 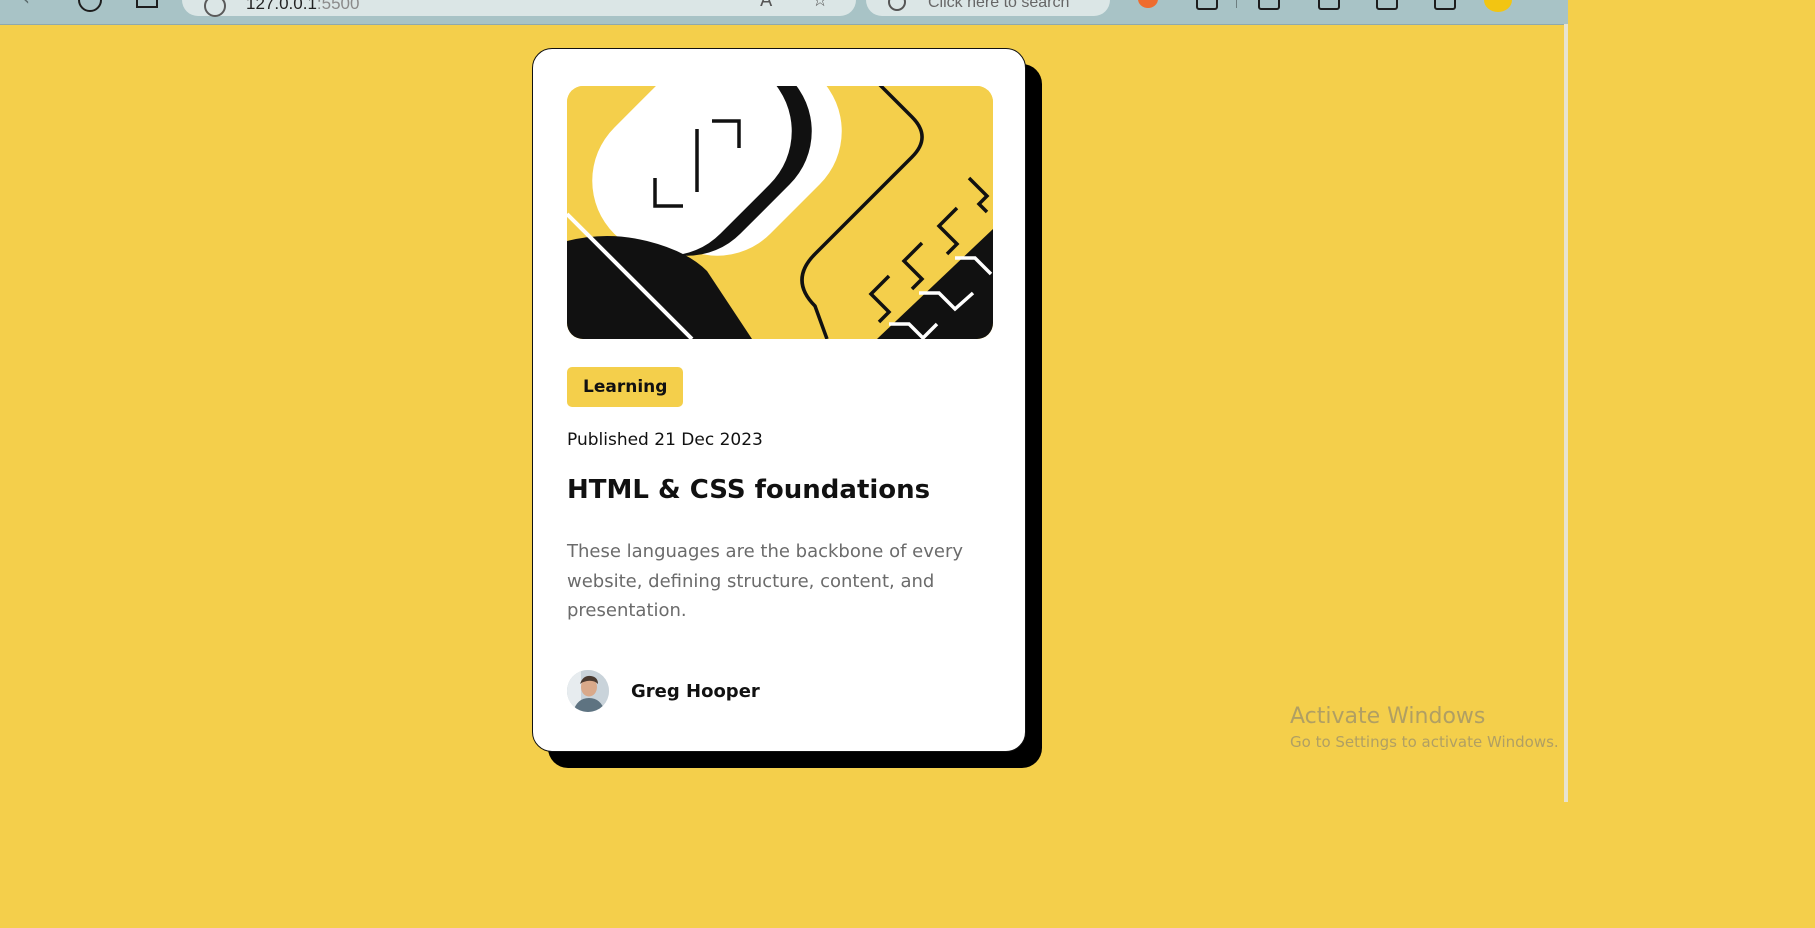 I want to click on collections-icon, so click(x=1387, y=5).